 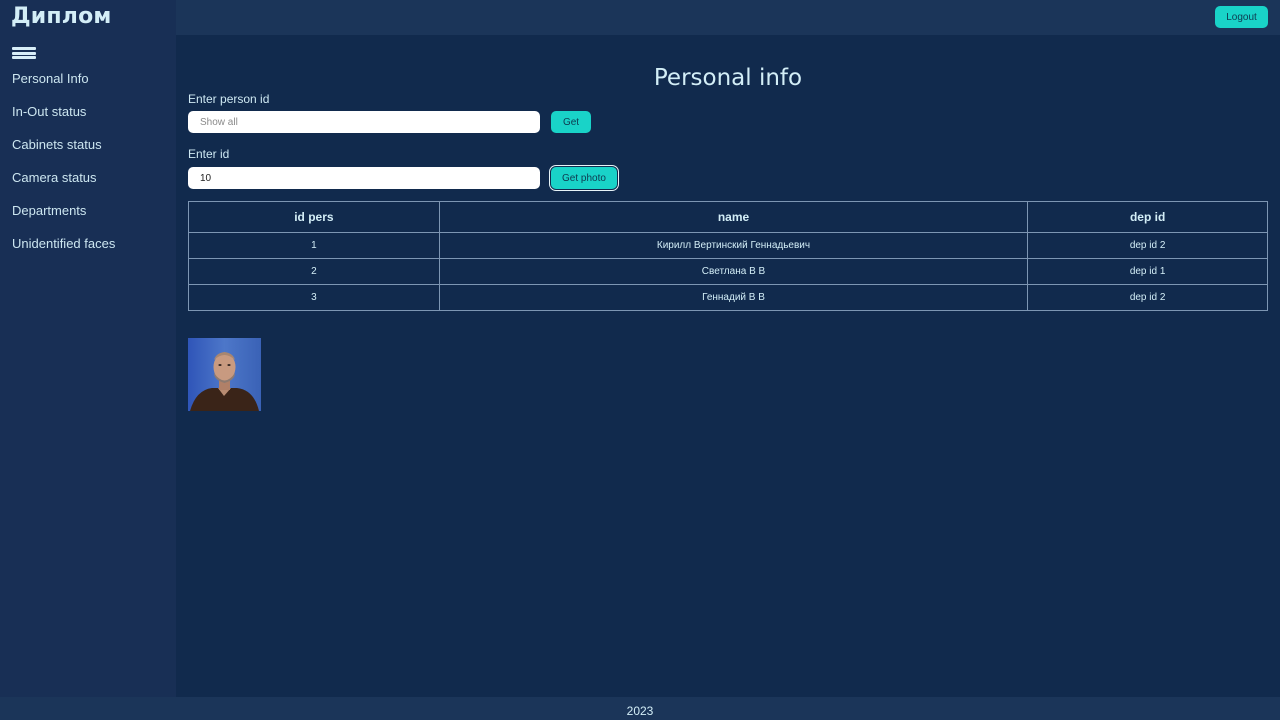 I want to click on footer: 2023, so click(x=640, y=708).